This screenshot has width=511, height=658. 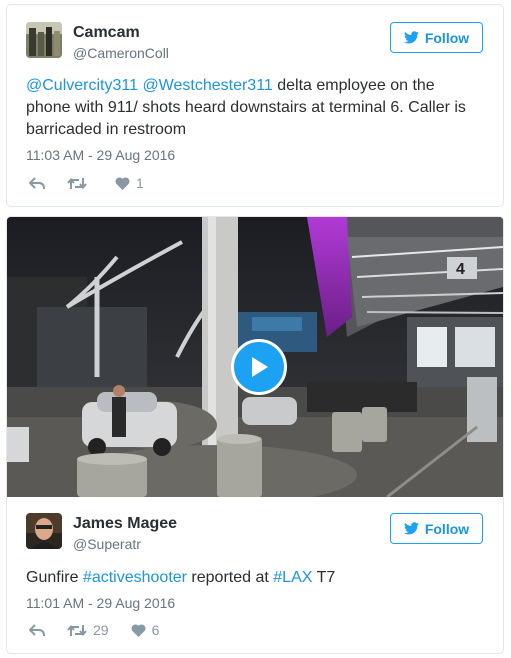 What do you see at coordinates (155, 630) in the screenshot?
I see `like-count: 6` at bounding box center [155, 630].